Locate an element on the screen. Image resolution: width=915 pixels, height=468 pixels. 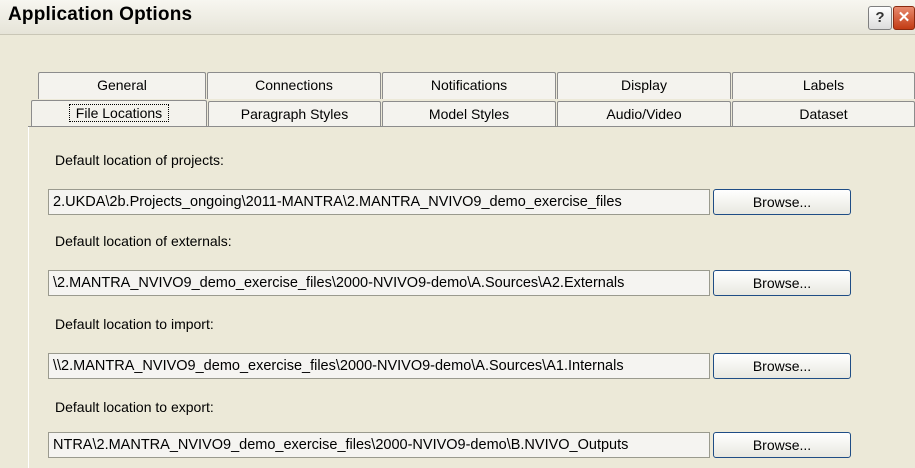
tab-label: Audio/Video is located at coordinates (644, 114).